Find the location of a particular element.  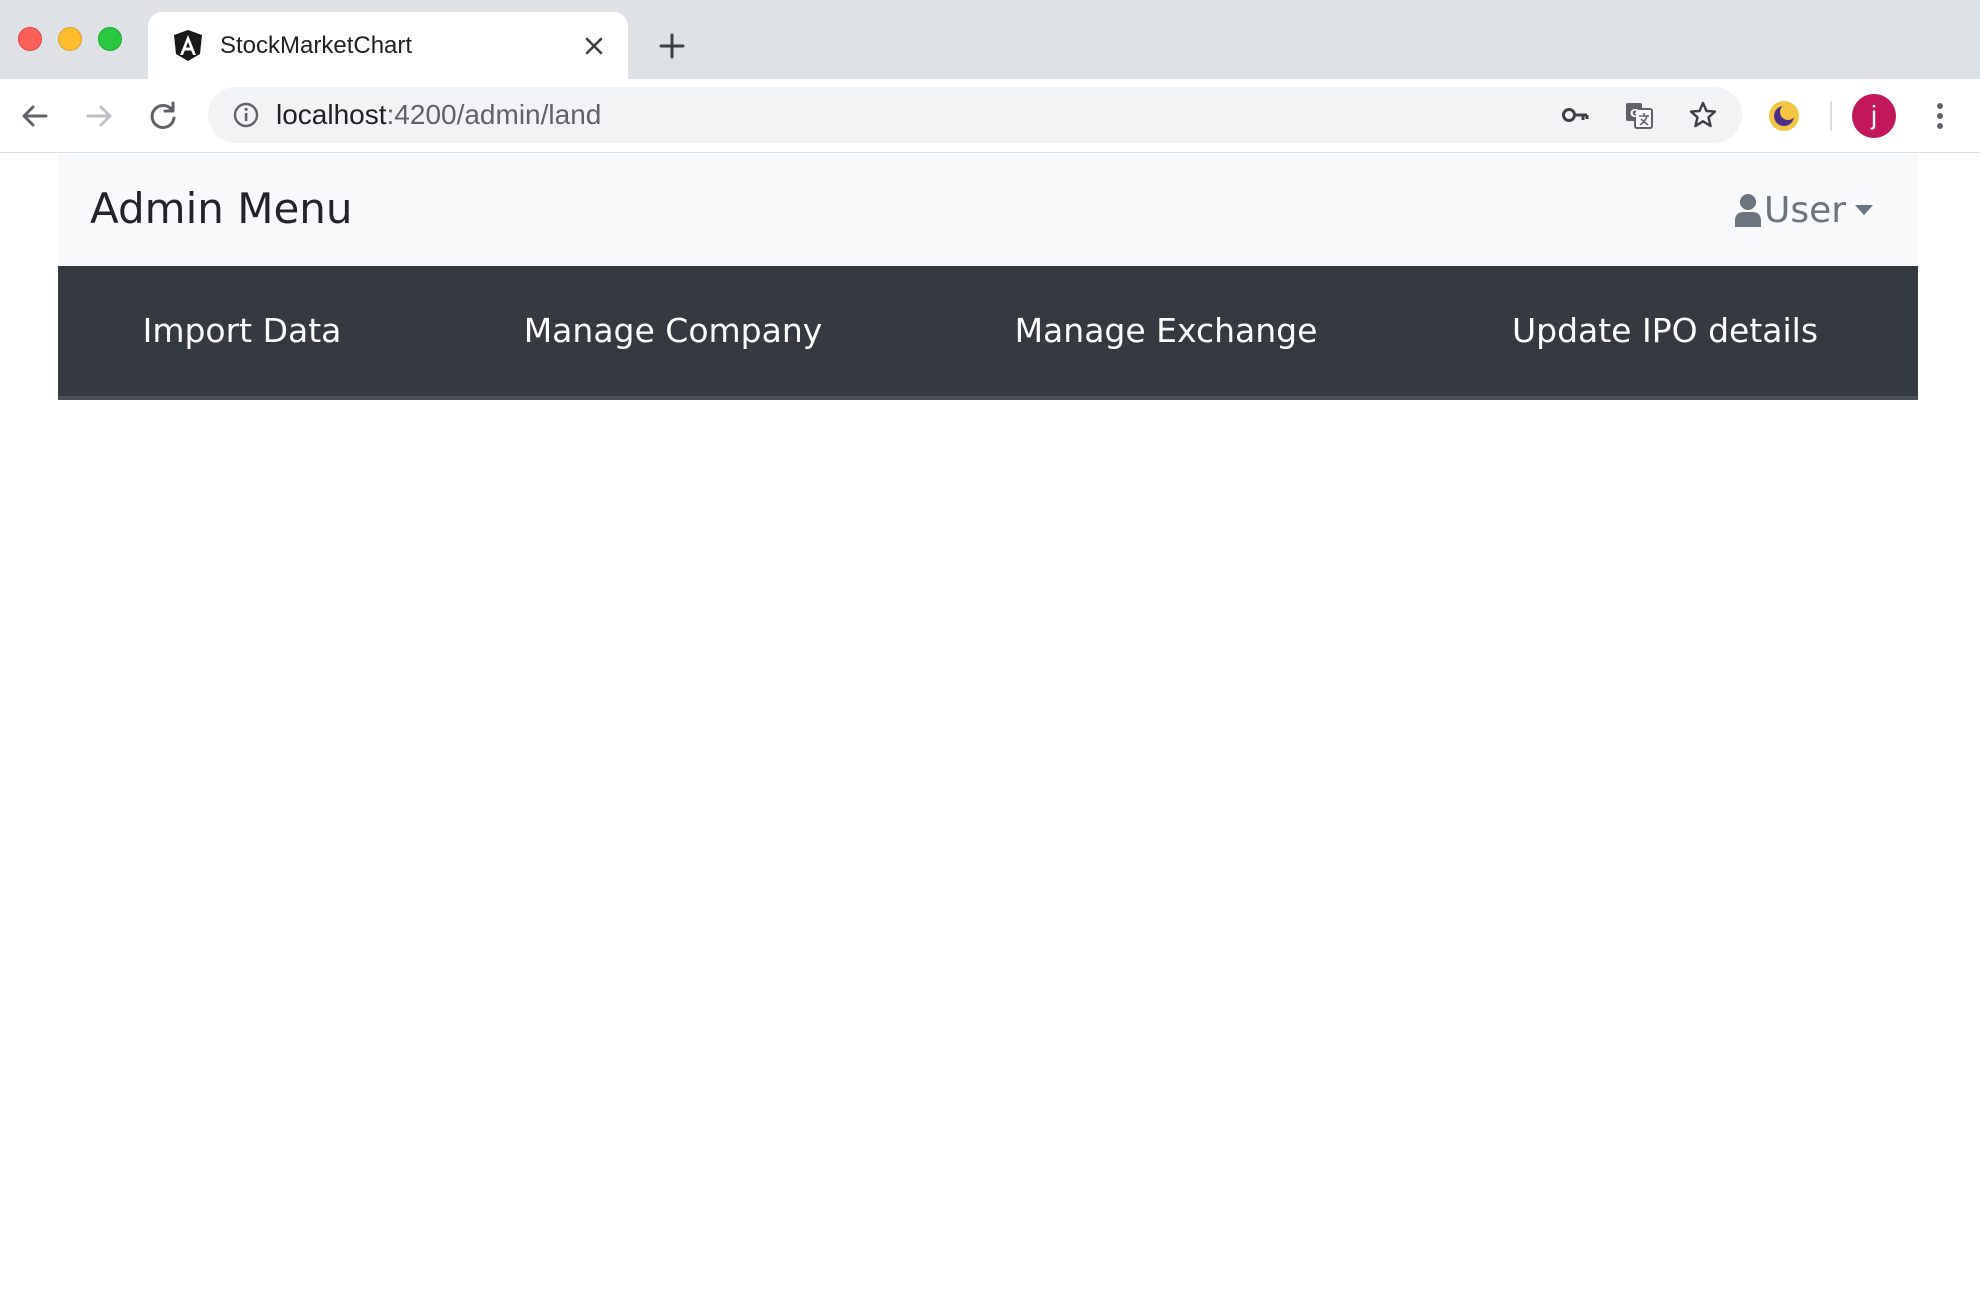

address-bar: localhost:4200/admin/land G is located at coordinates (975, 115).